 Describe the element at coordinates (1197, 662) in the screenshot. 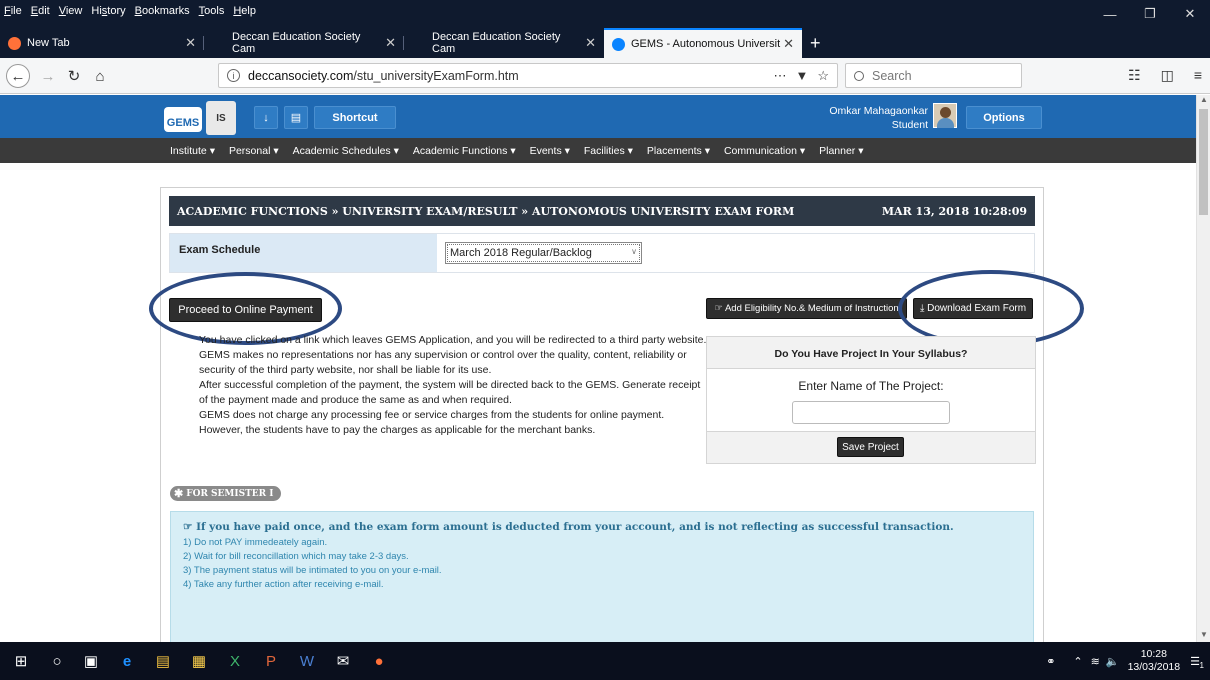

I see `action-center-icon: ☰ 1` at that location.